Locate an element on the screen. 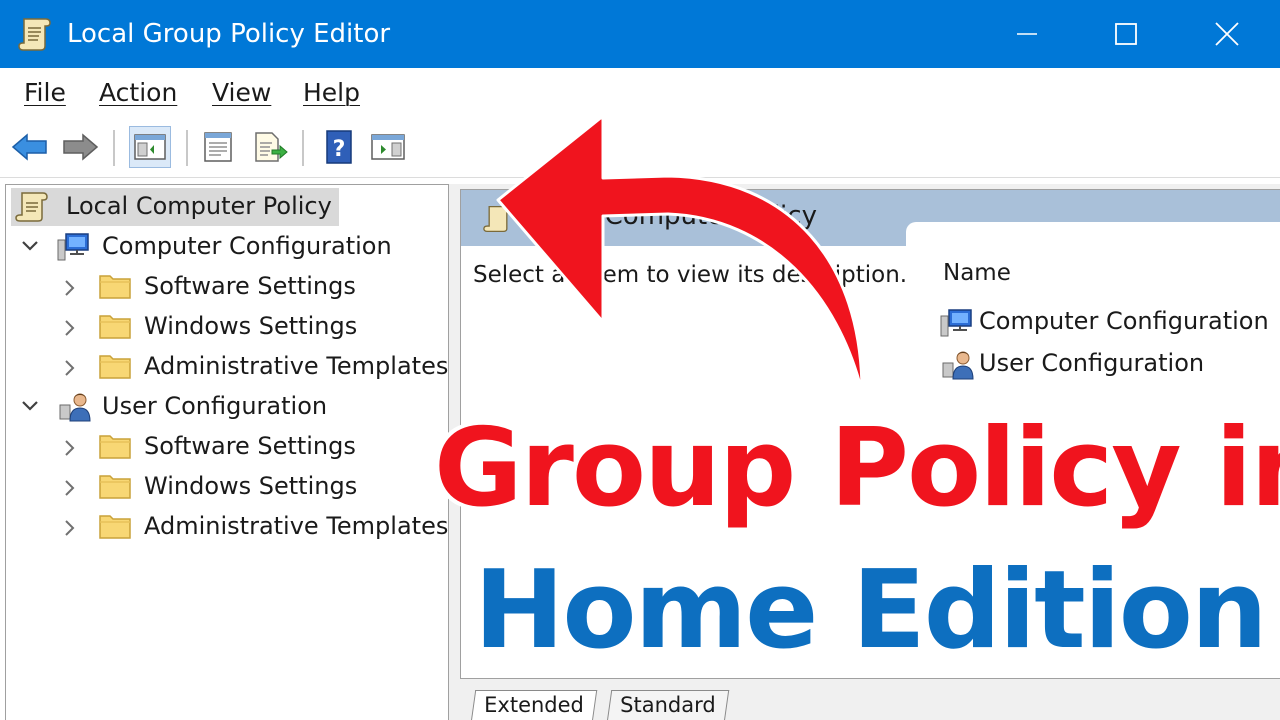 Image resolution: width=1280 pixels, height=720 pixels. tree-root-local-computer-policy: Local Computer Policy is located at coordinates (175, 207).